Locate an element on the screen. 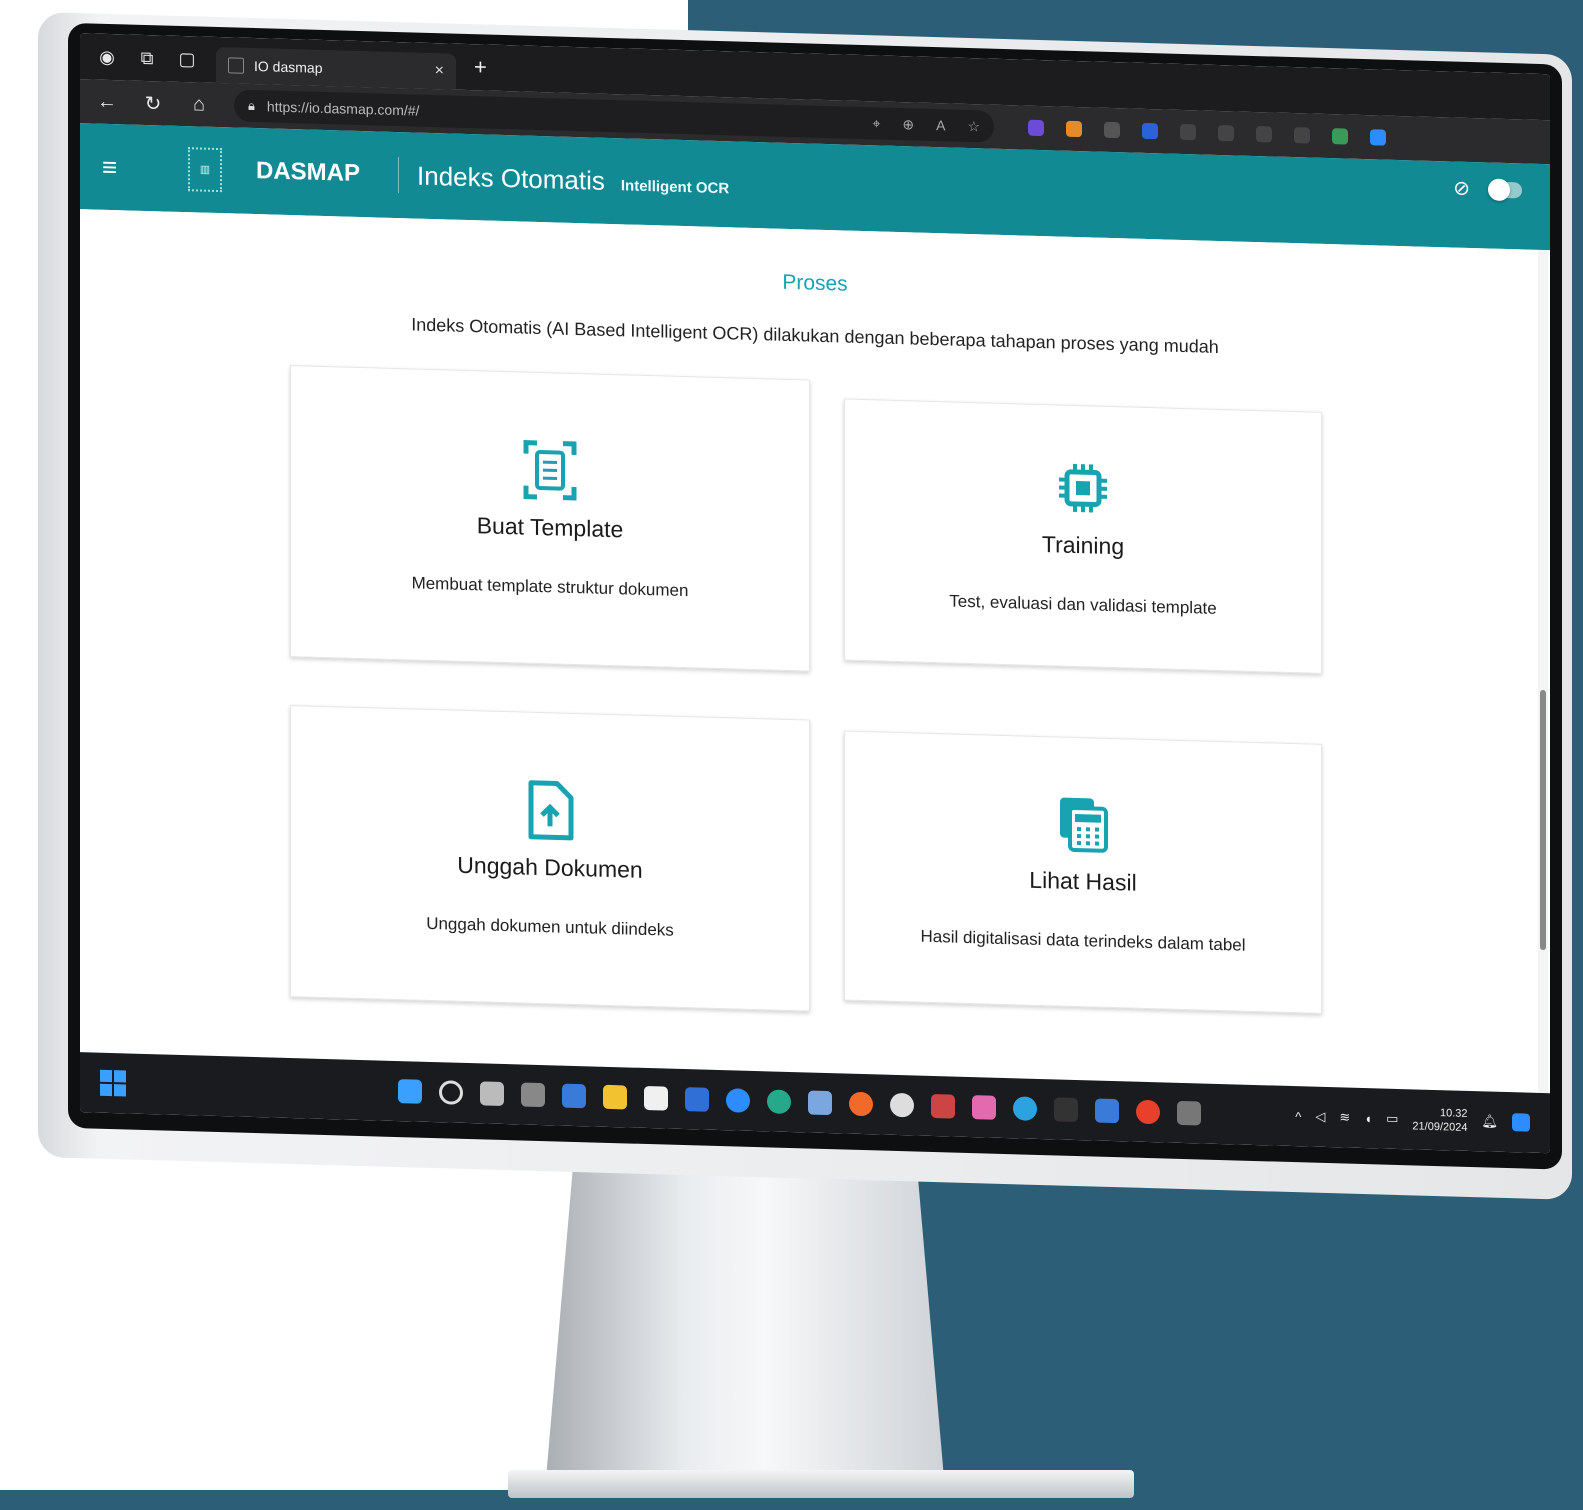 This screenshot has width=1583, height=1510. card-description: Membuat template struktur dokumen is located at coordinates (550, 586).